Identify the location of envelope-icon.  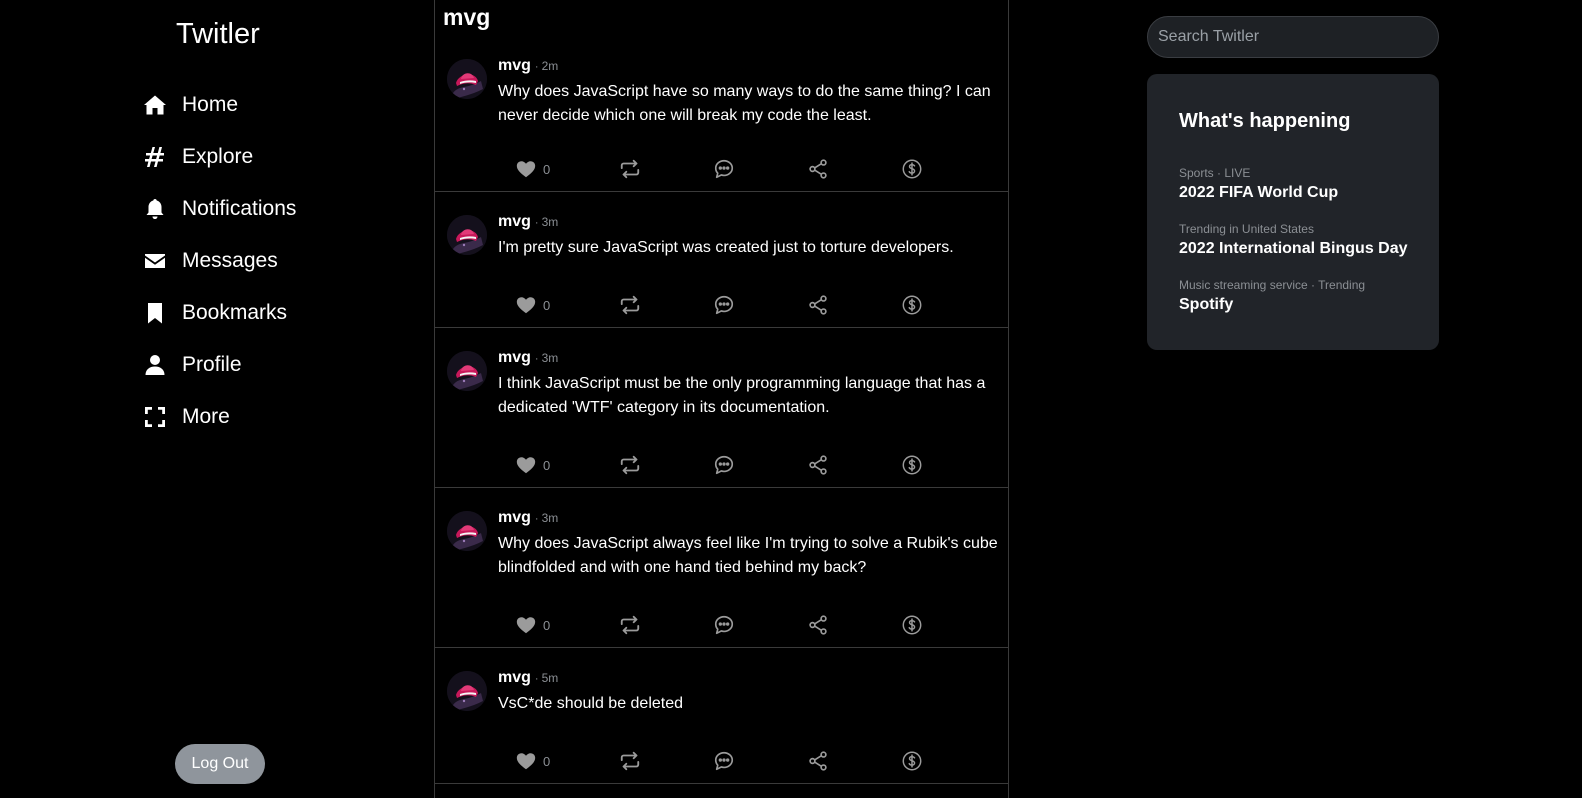
(155, 261).